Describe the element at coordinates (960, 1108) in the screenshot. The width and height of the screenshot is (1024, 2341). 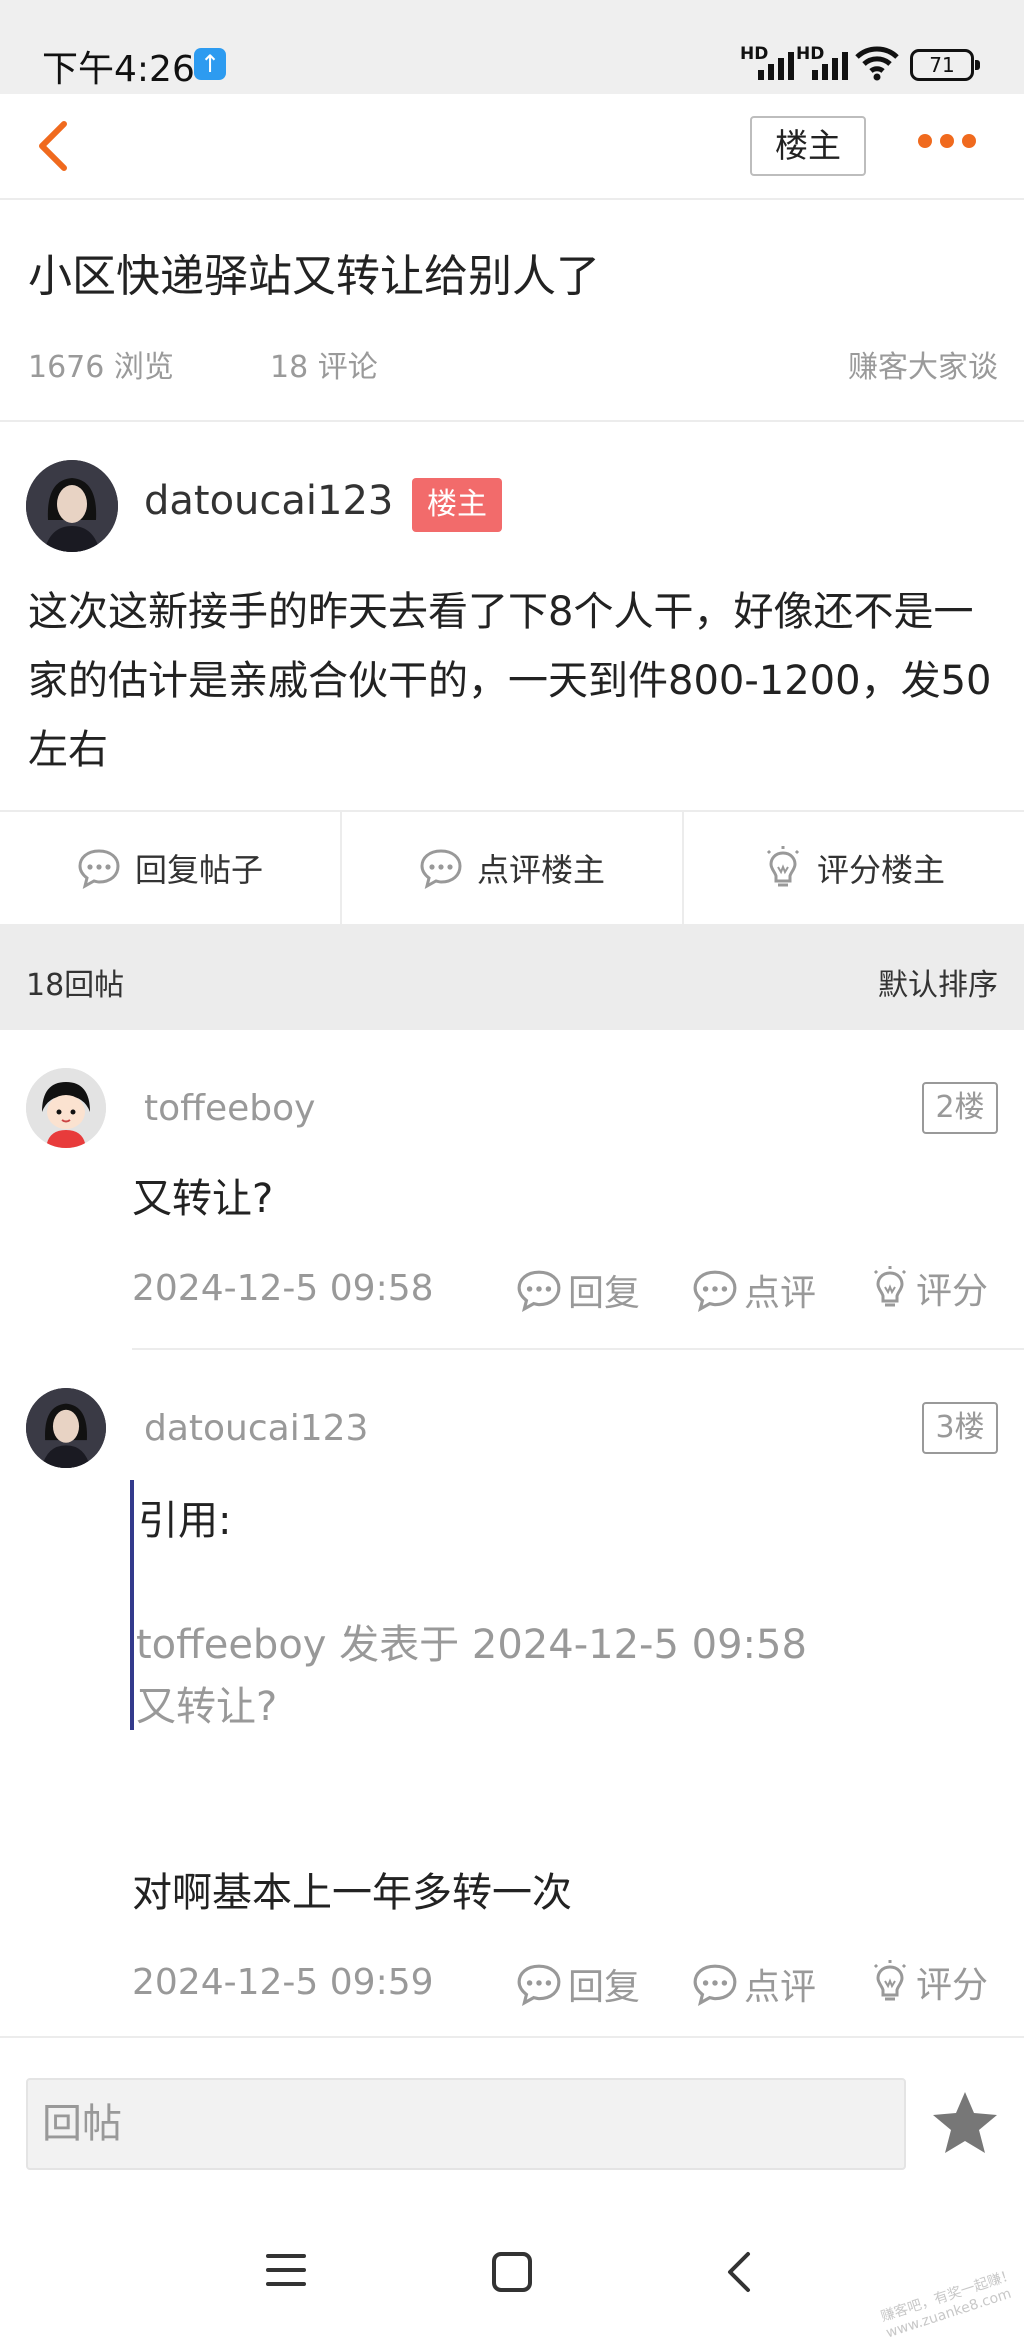
I see `floor-badge: 2楼` at that location.